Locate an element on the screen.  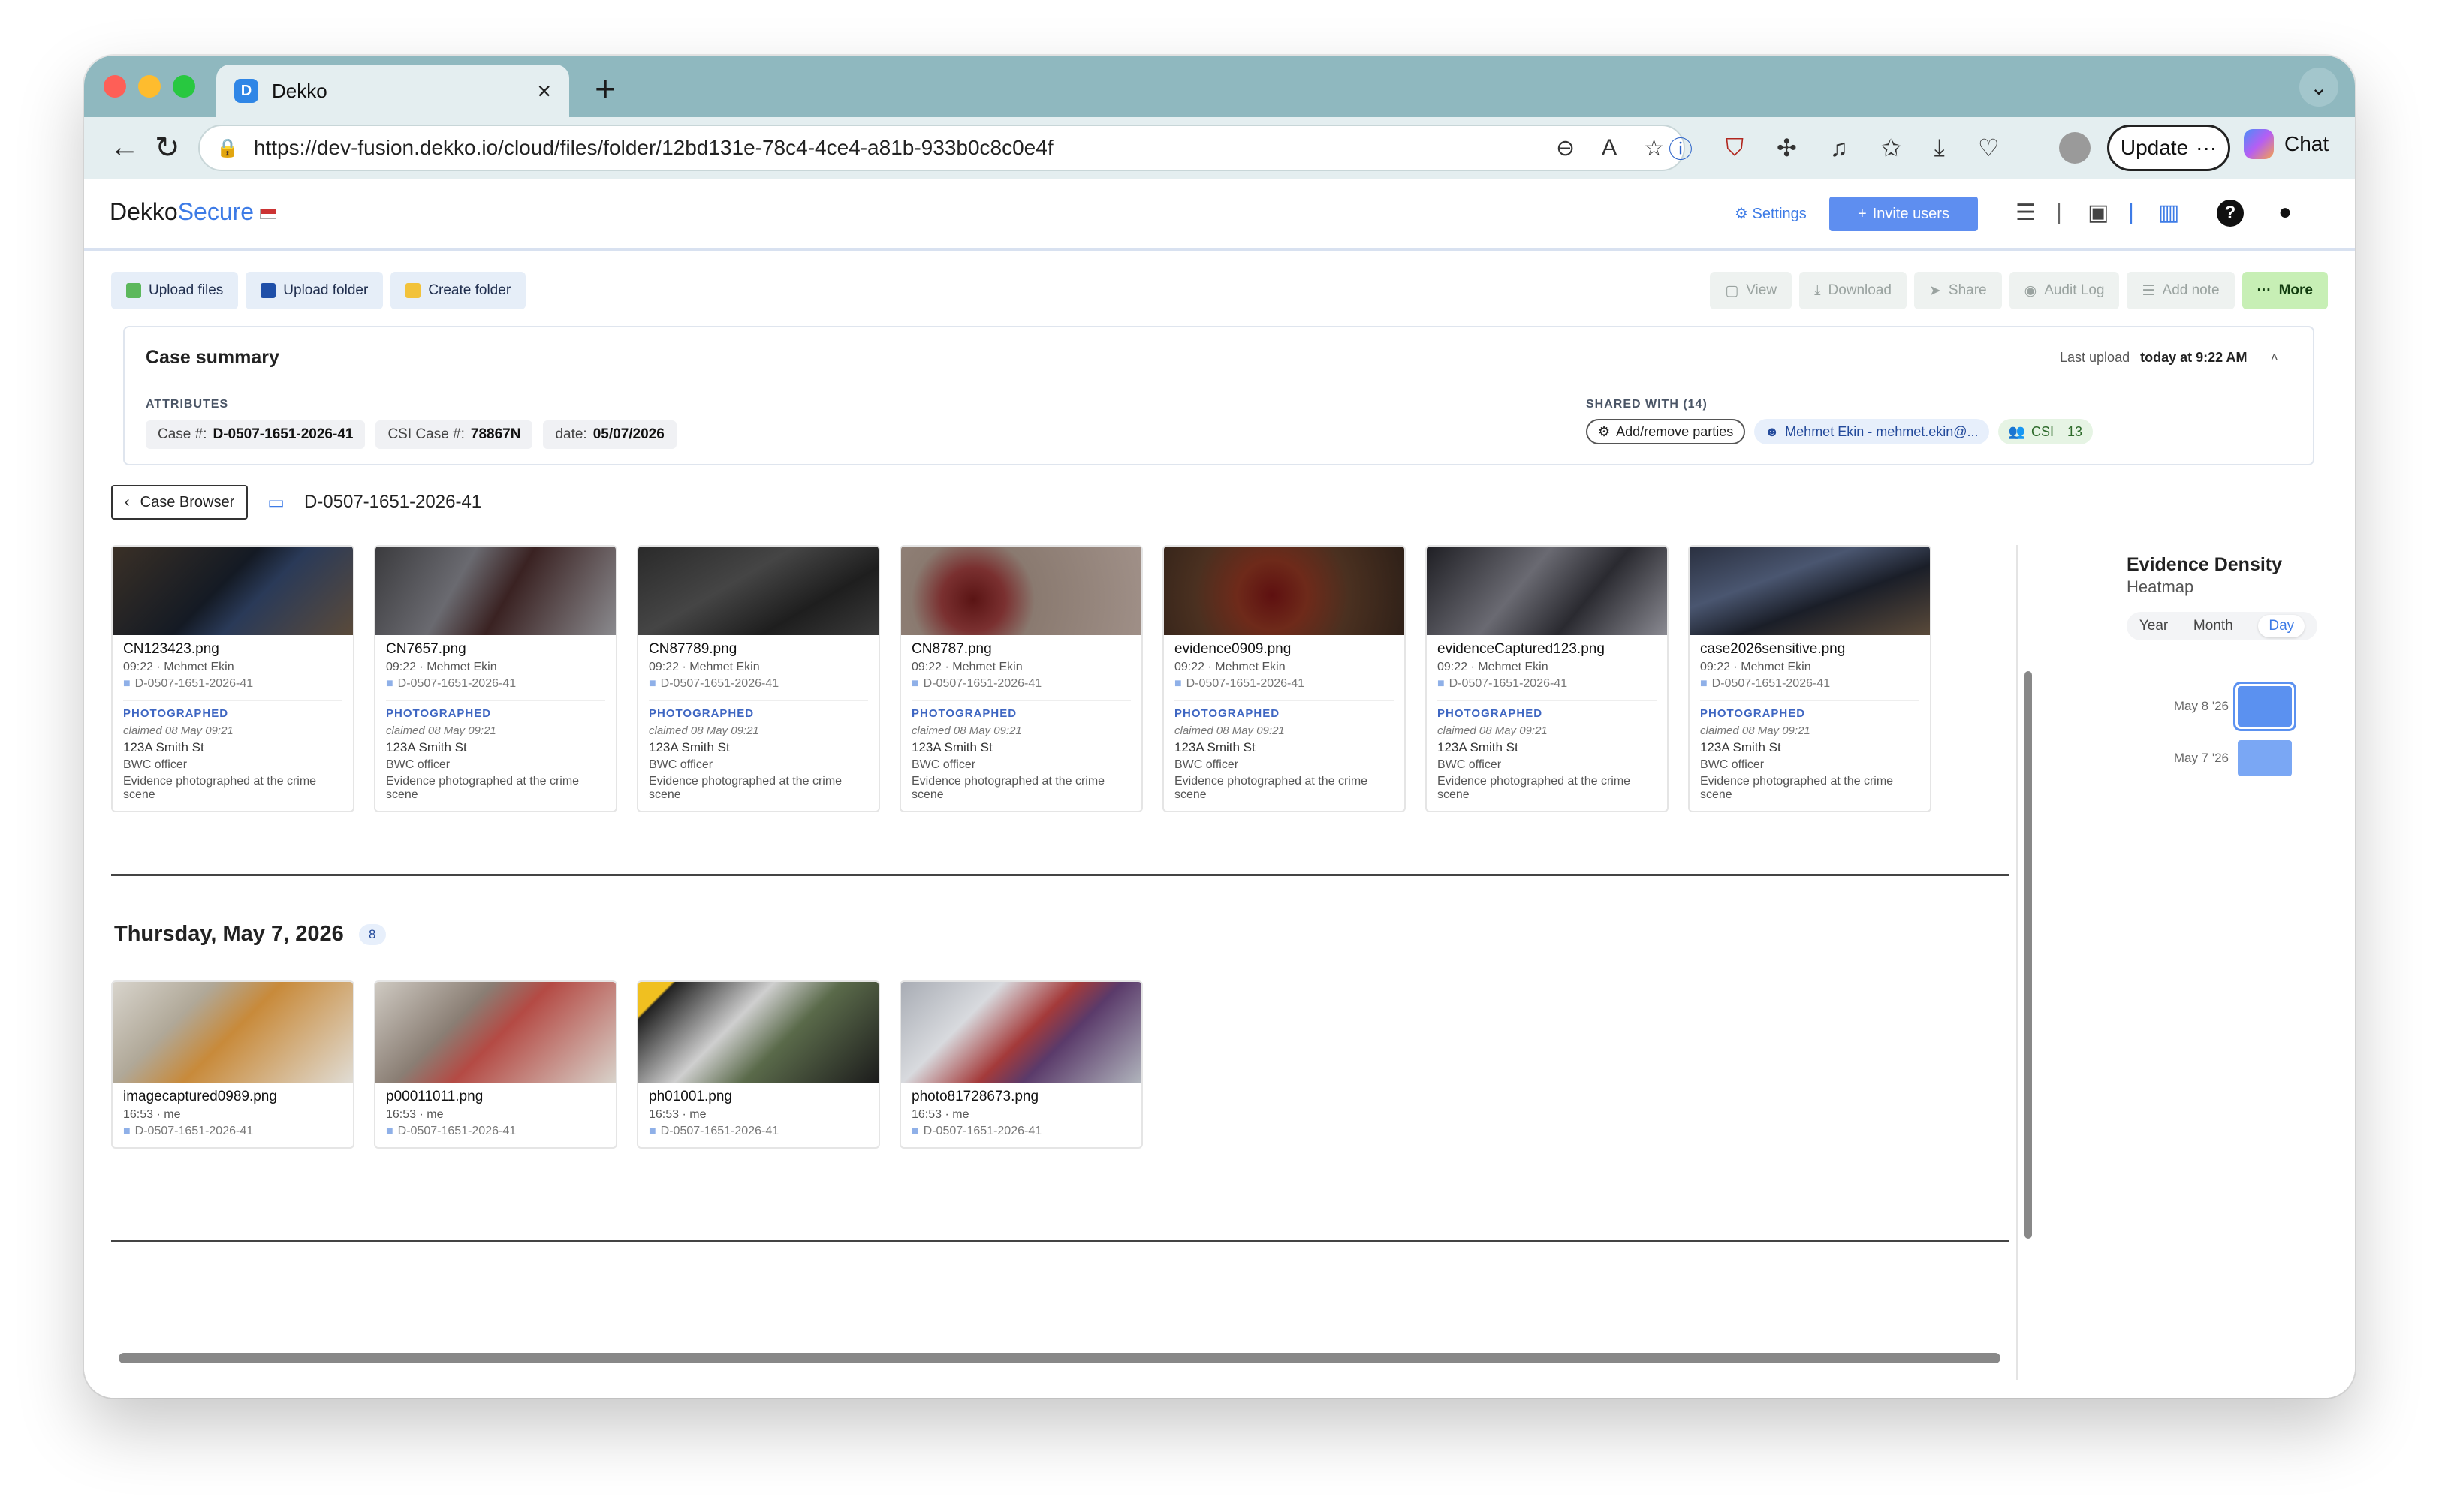
chevron-up-icon: ˄ is located at coordinates (2274, 357).